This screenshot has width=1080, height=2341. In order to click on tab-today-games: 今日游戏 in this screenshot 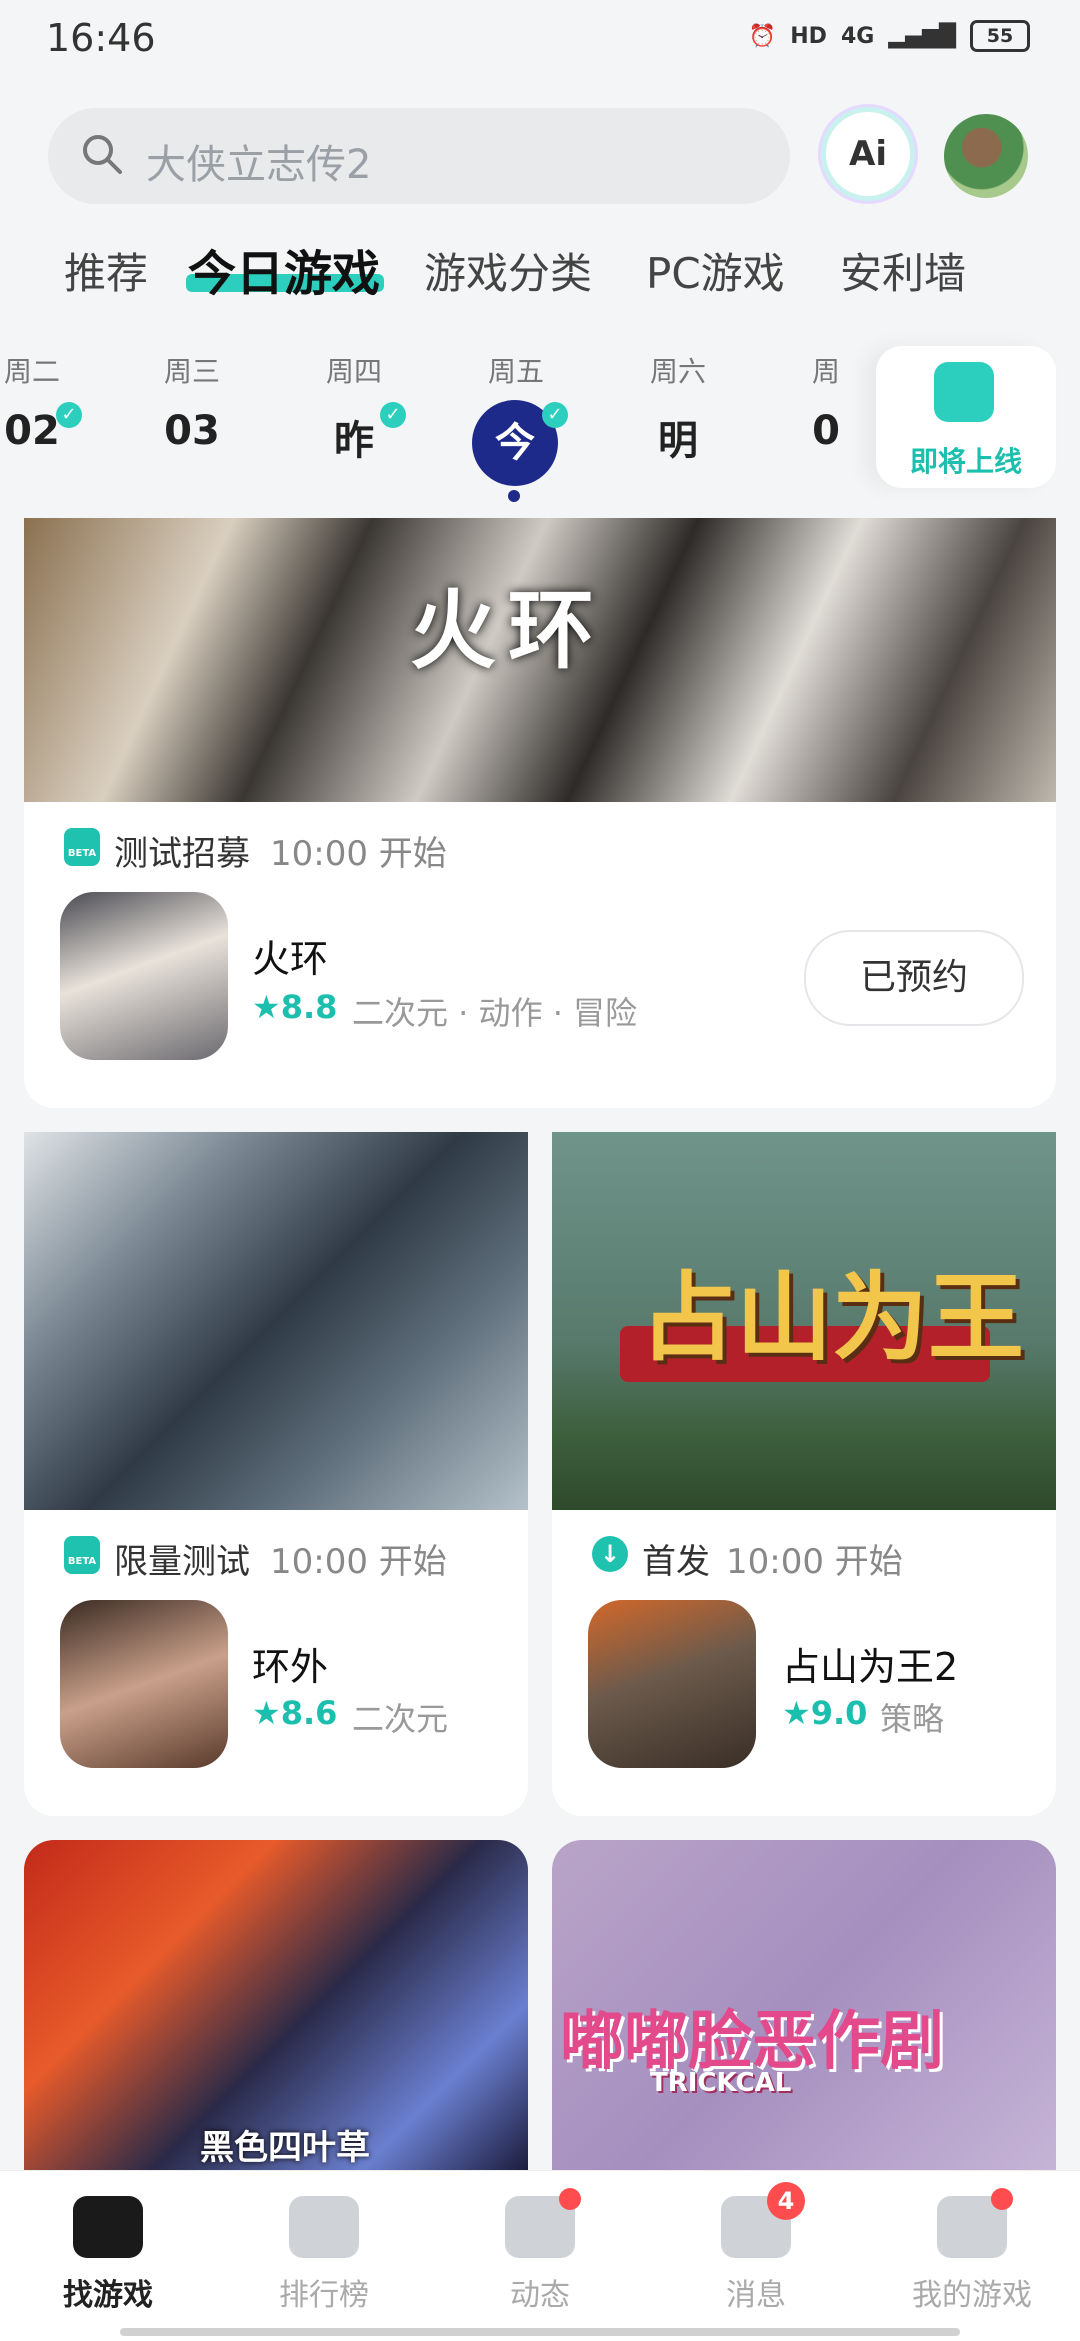, I will do `click(284, 269)`.